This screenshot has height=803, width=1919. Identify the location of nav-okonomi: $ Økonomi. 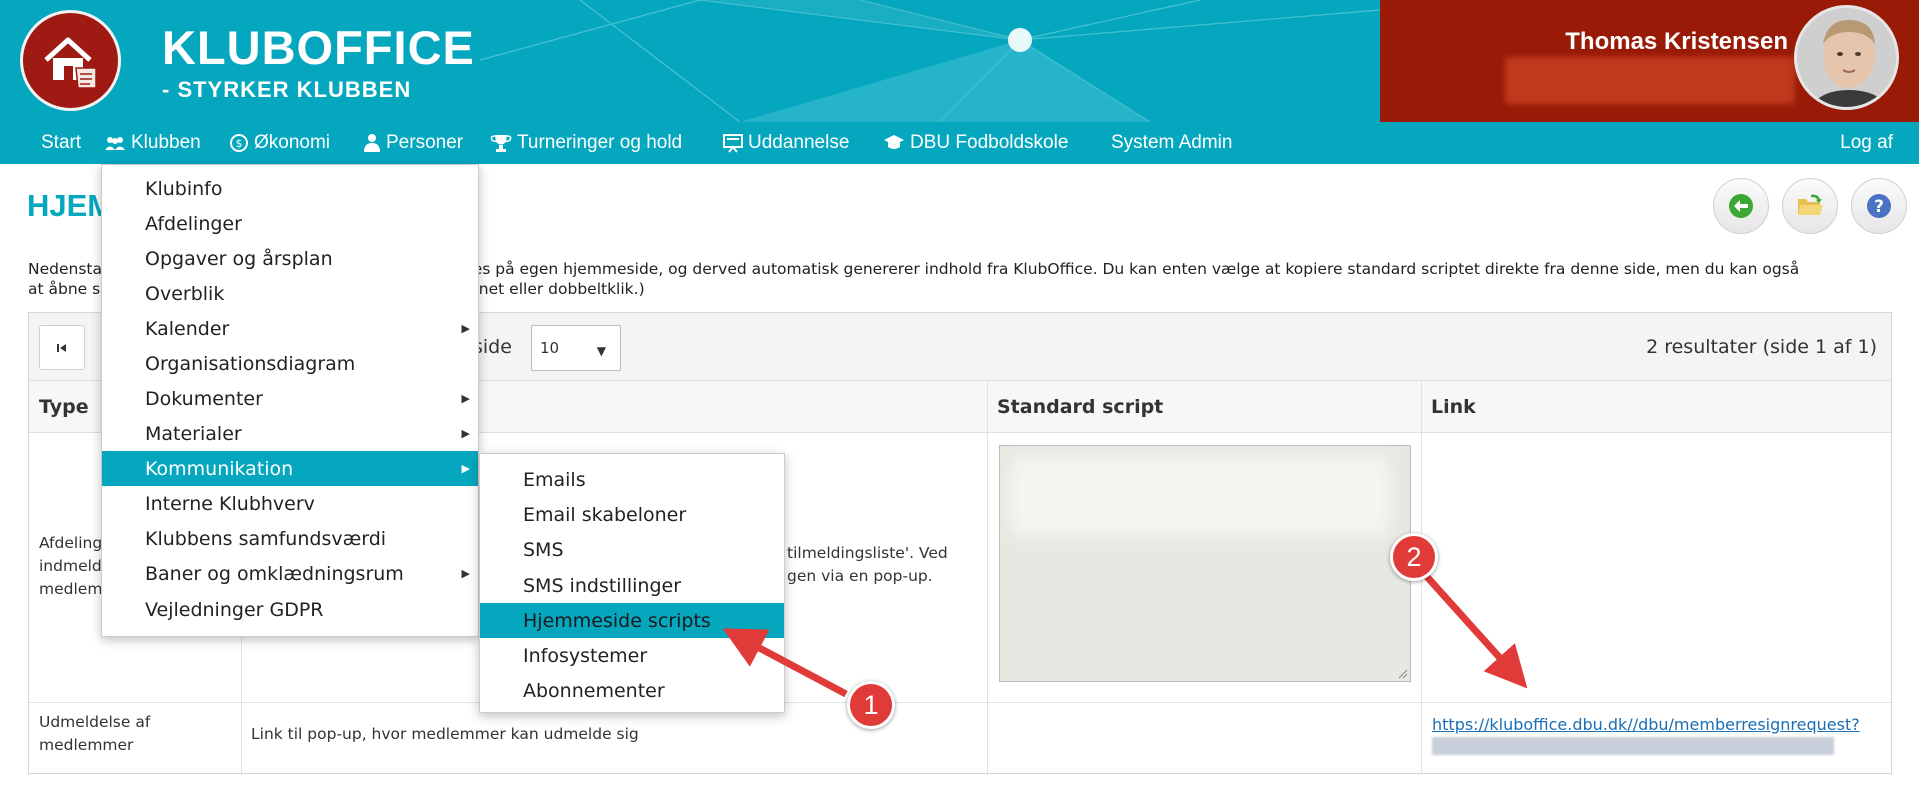
(279, 143).